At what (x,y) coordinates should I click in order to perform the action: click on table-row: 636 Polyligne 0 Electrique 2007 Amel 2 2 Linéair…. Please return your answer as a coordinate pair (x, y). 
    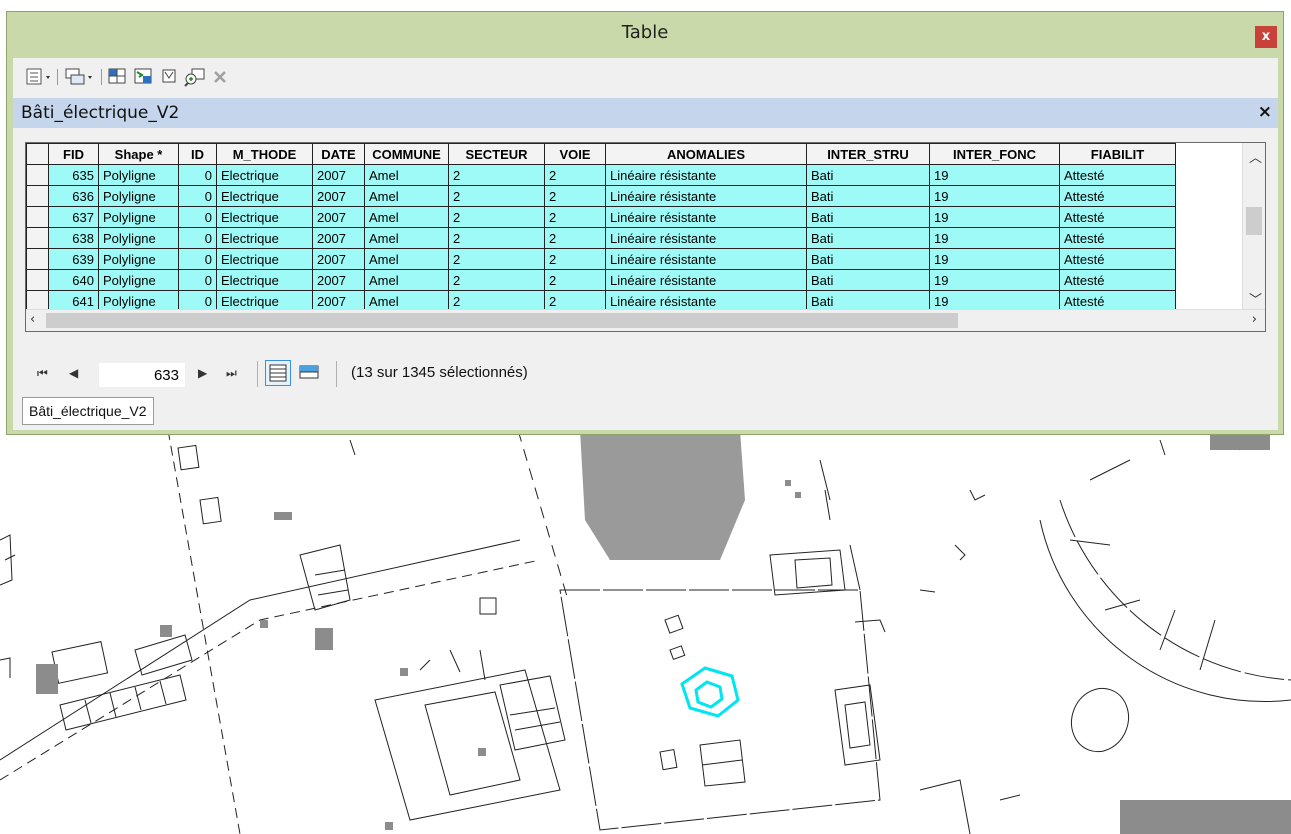
    Looking at the image, I should click on (601, 196).